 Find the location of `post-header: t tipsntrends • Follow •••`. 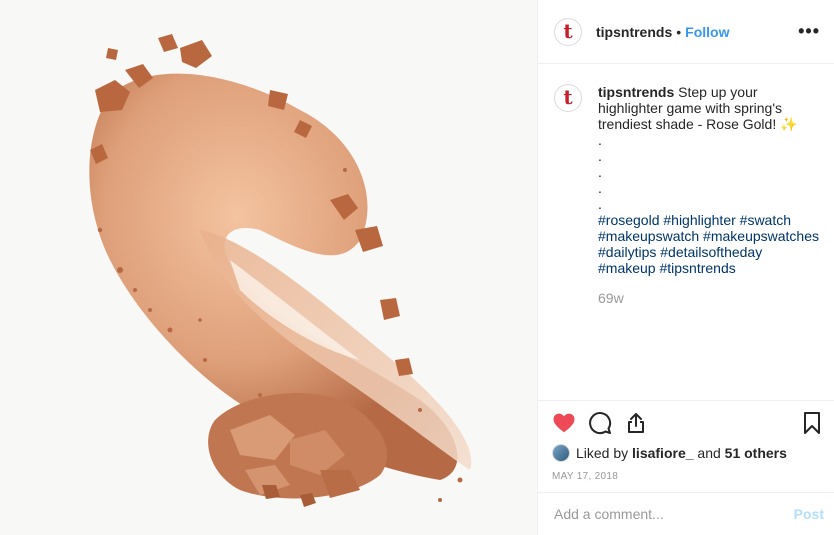

post-header: t tipsntrends • Follow ••• is located at coordinates (686, 32).